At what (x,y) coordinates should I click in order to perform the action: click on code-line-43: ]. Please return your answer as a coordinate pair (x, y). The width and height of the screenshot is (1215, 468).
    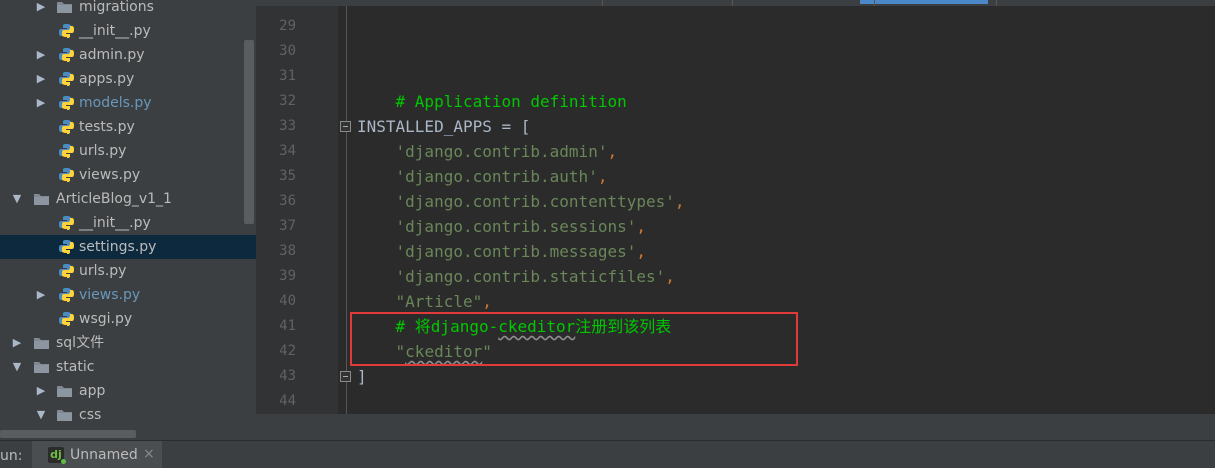
    Looking at the image, I should click on (362, 376).